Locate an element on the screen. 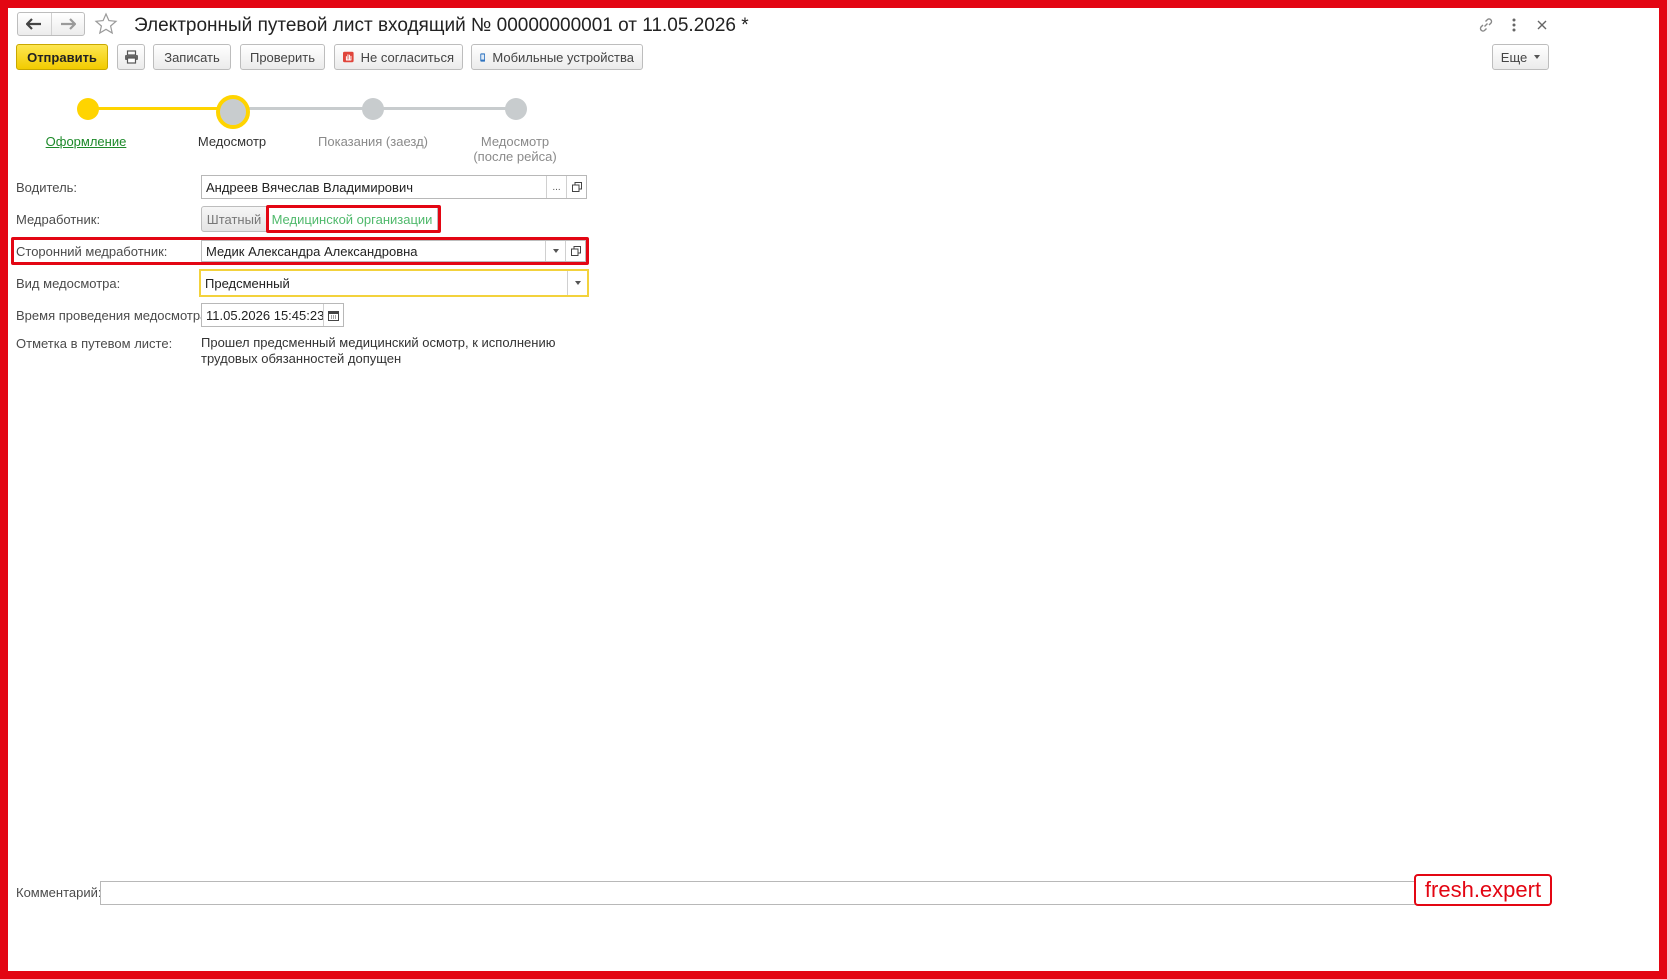 This screenshot has width=1667, height=979. exam-type-field: Предсменный is located at coordinates (394, 283).